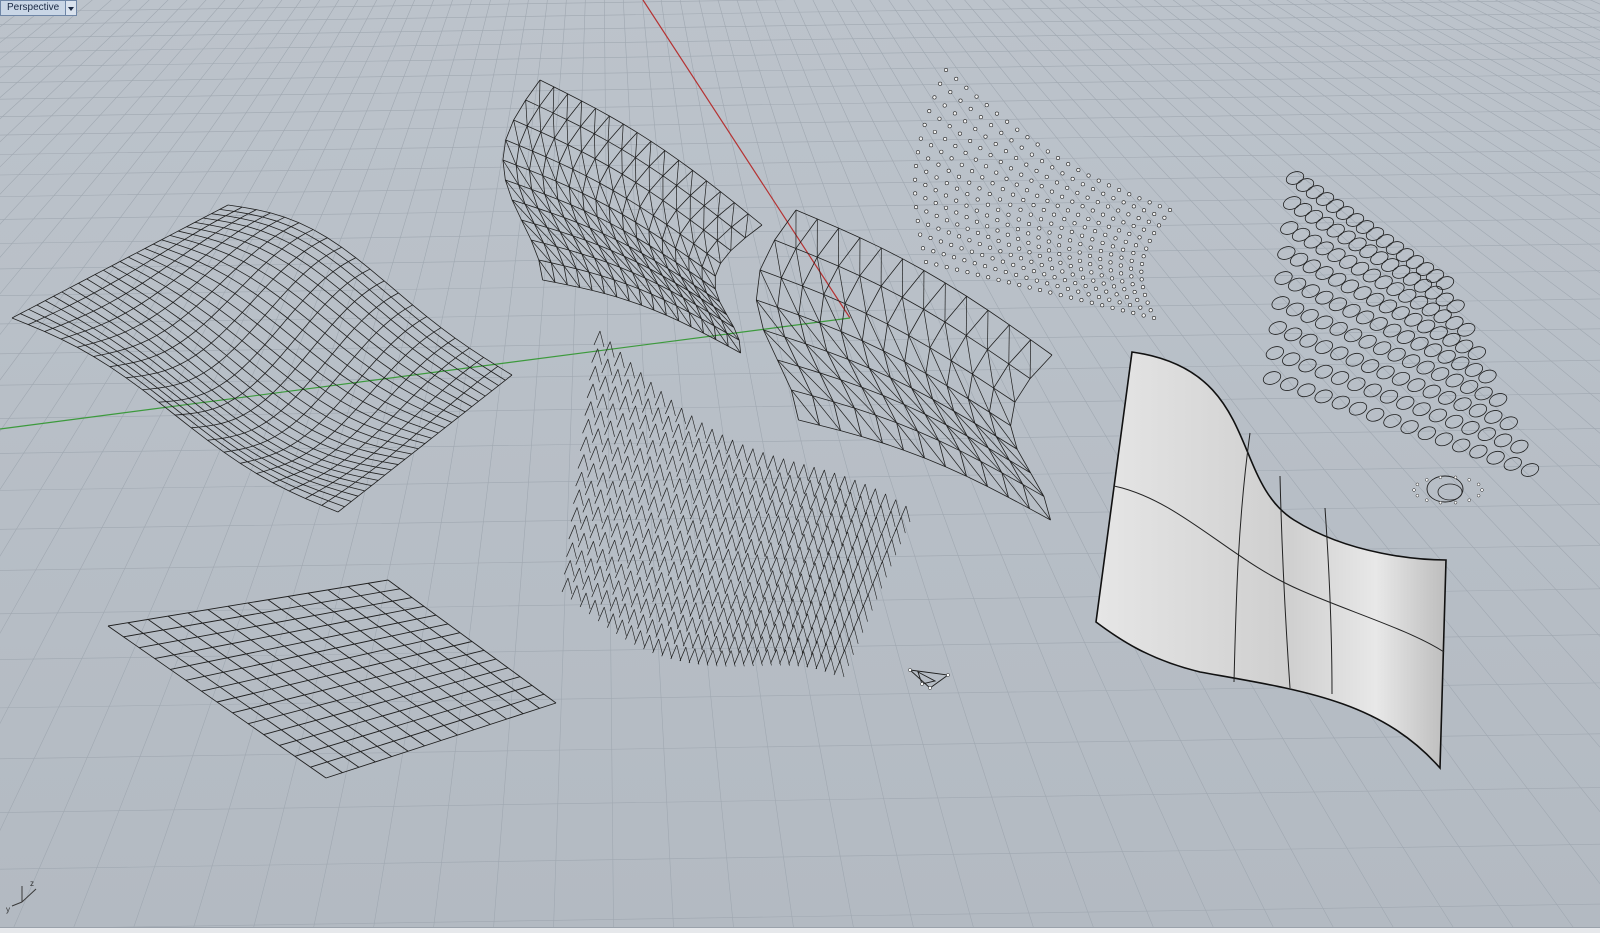 This screenshot has height=933, width=1600. What do you see at coordinates (8, 909) in the screenshot?
I see `axis-icon-y: y` at bounding box center [8, 909].